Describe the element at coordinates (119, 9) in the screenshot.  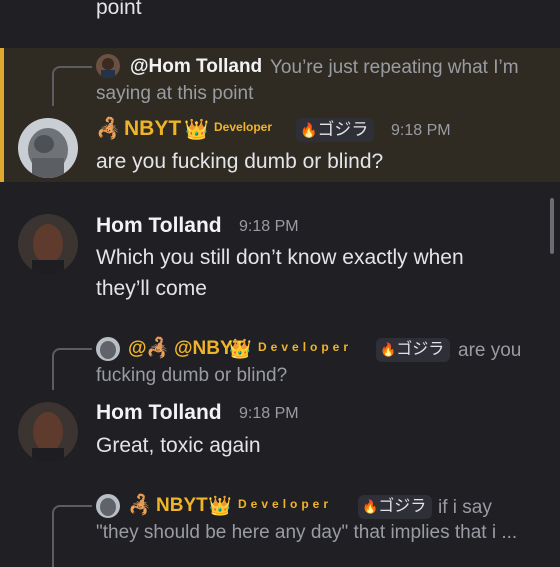
I see `previous-message-fragment: point` at that location.